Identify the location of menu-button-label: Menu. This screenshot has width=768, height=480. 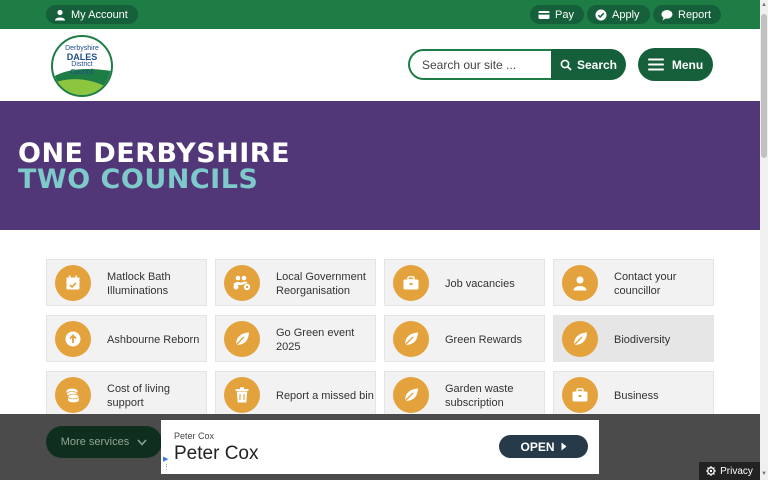
(687, 64).